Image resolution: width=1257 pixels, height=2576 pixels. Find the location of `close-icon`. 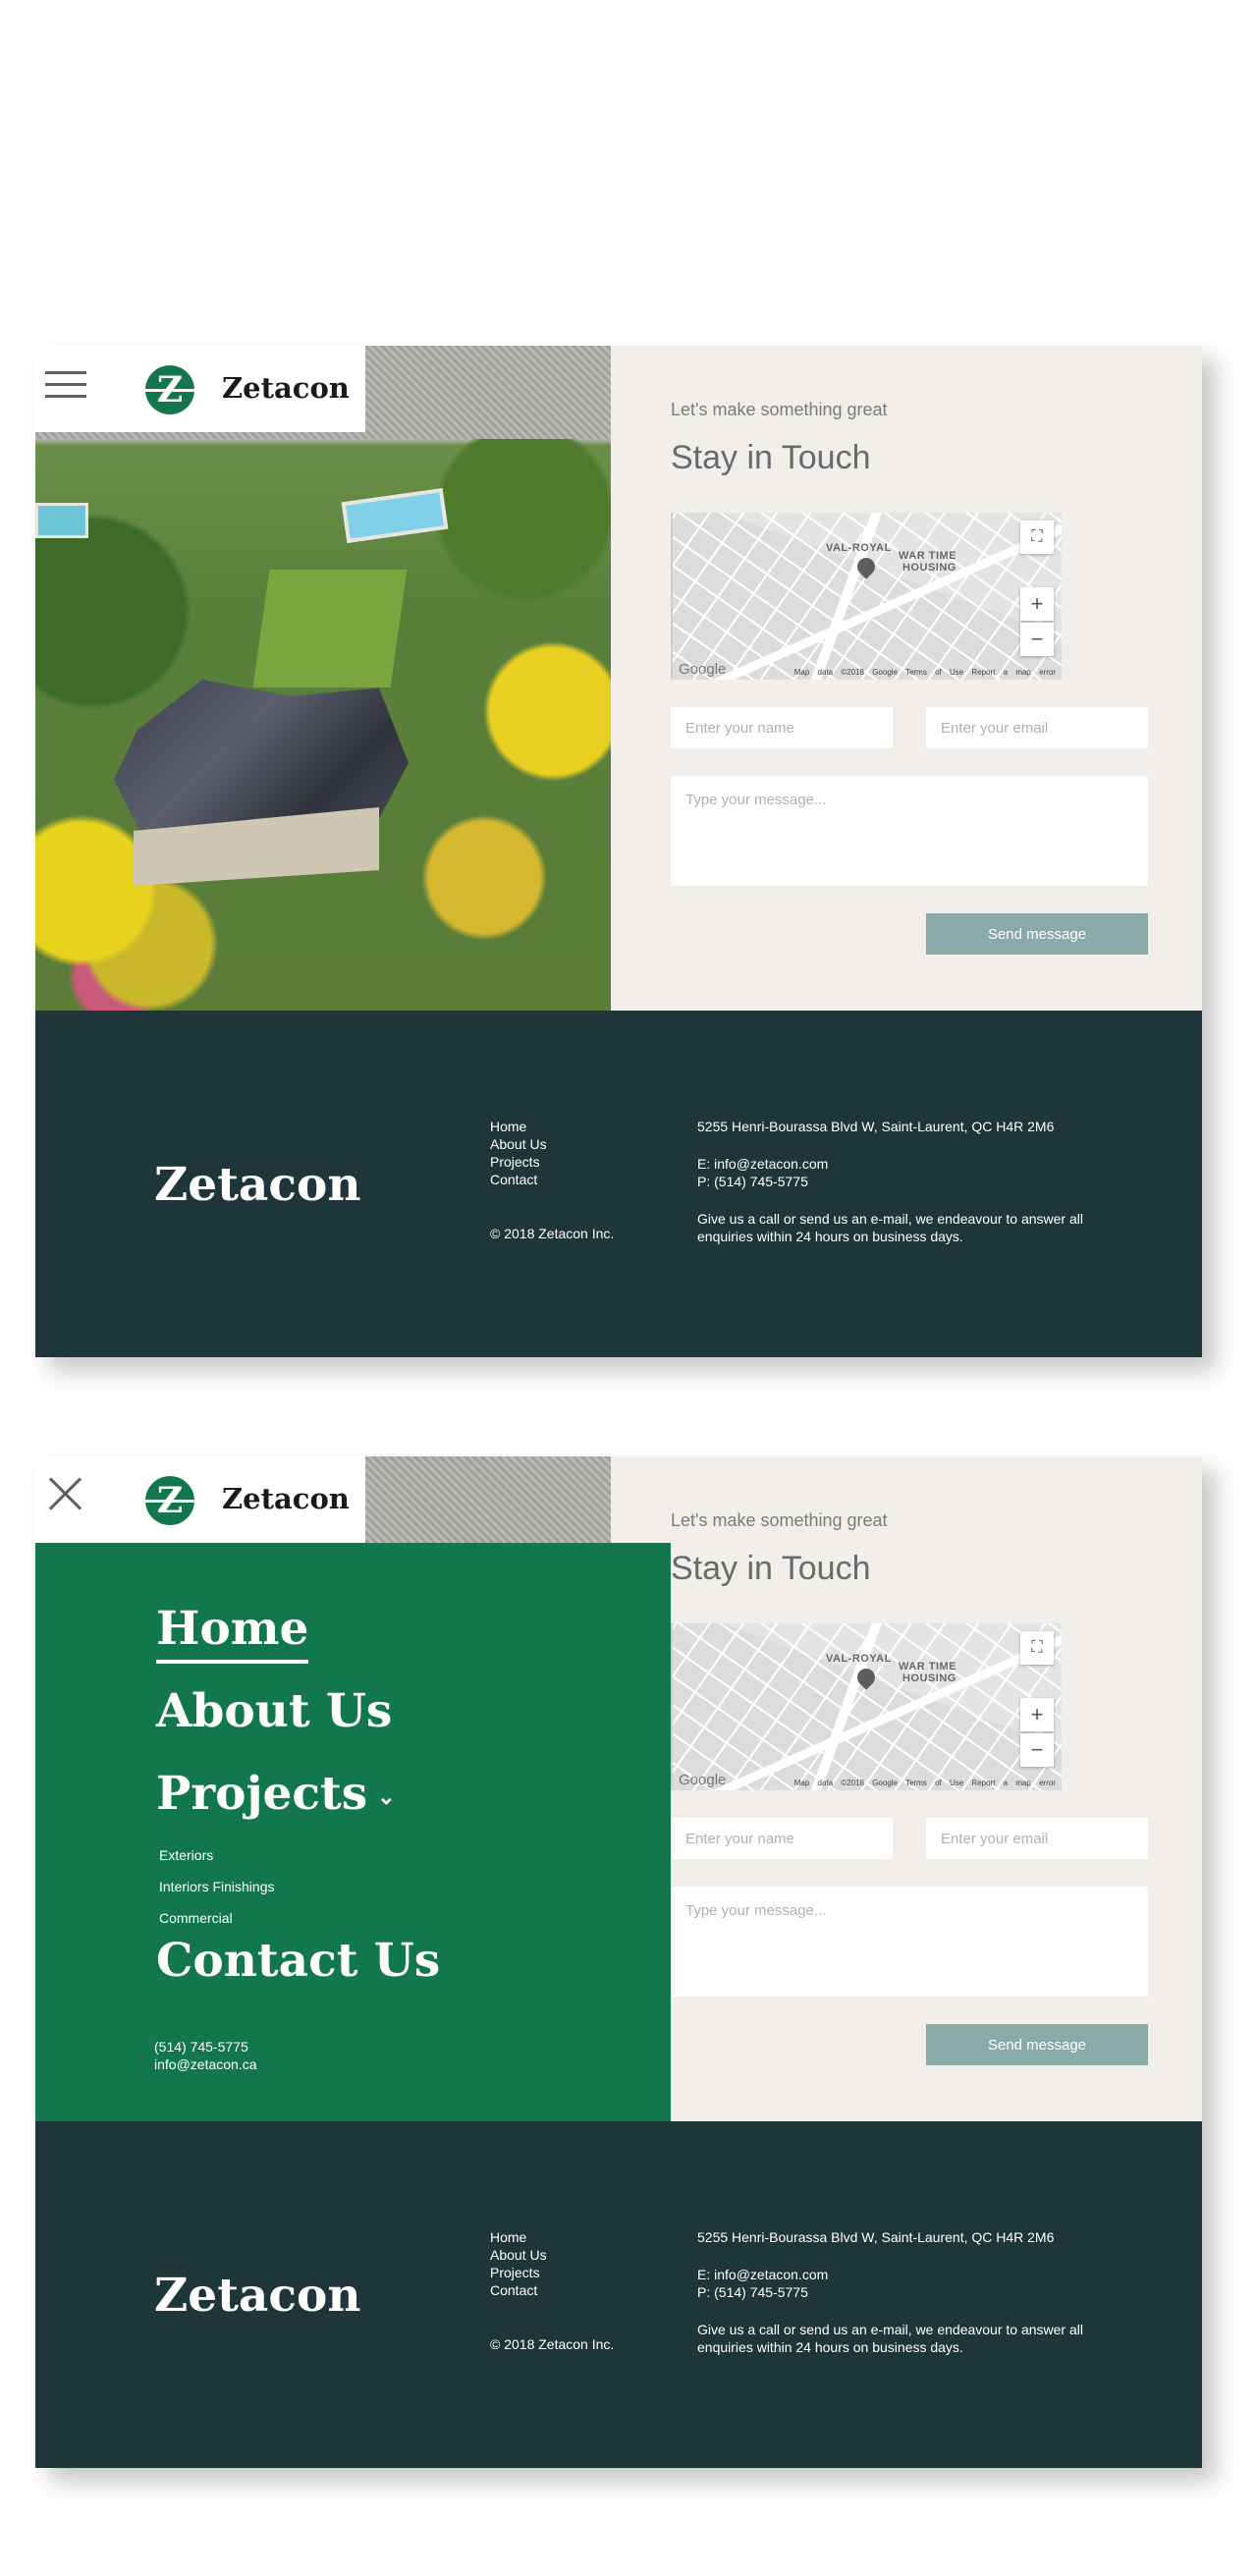

close-icon is located at coordinates (66, 1493).